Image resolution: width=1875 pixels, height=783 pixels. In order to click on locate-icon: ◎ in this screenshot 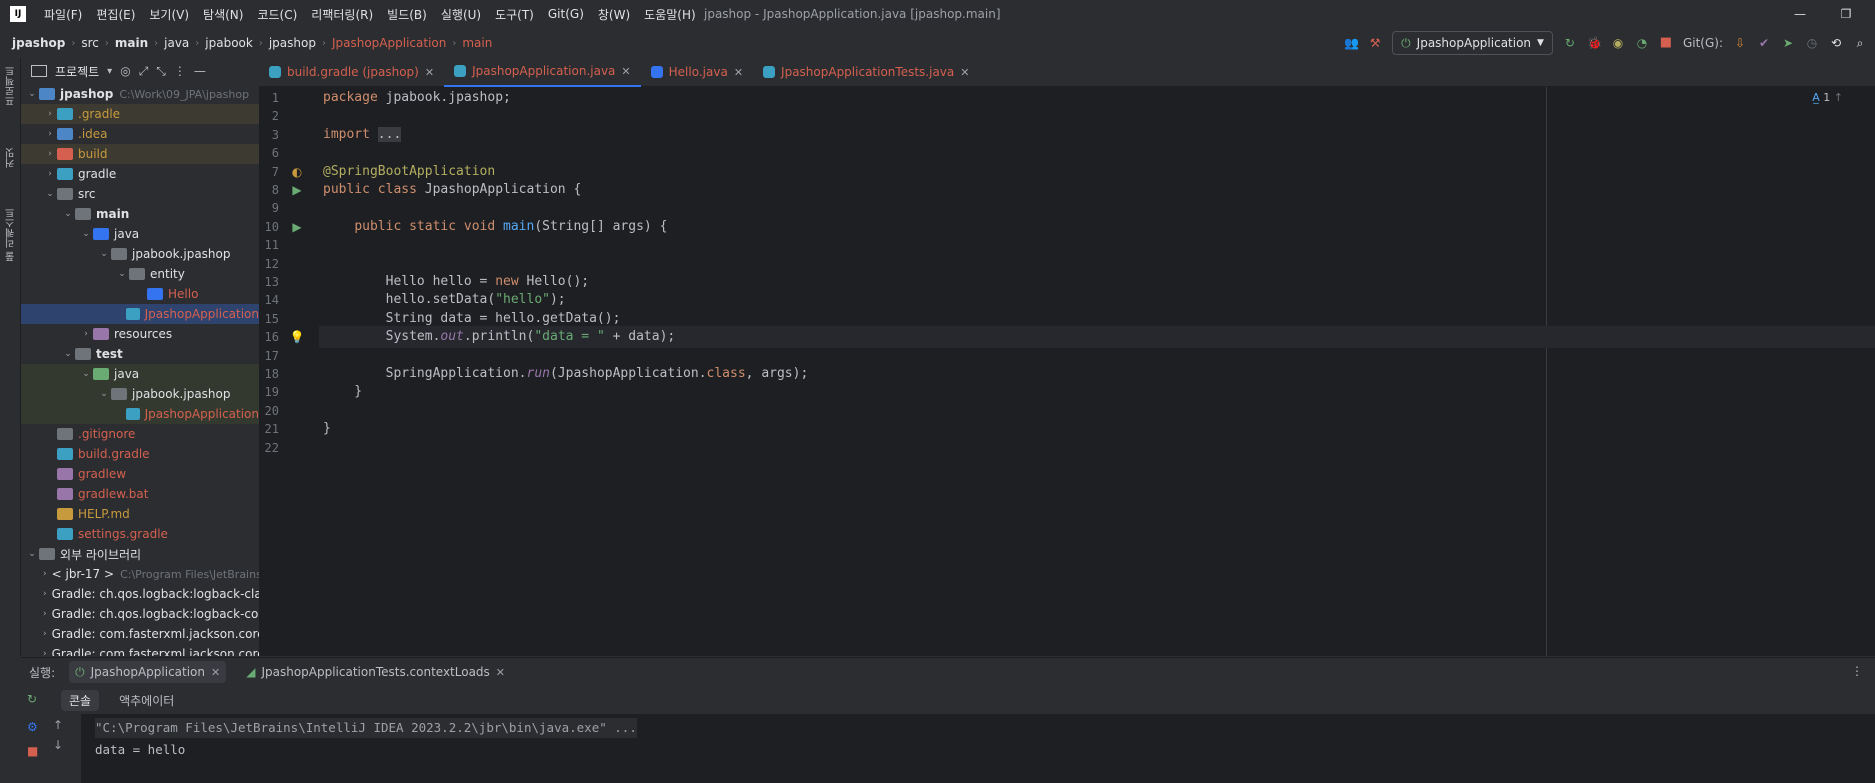, I will do `click(125, 71)`.